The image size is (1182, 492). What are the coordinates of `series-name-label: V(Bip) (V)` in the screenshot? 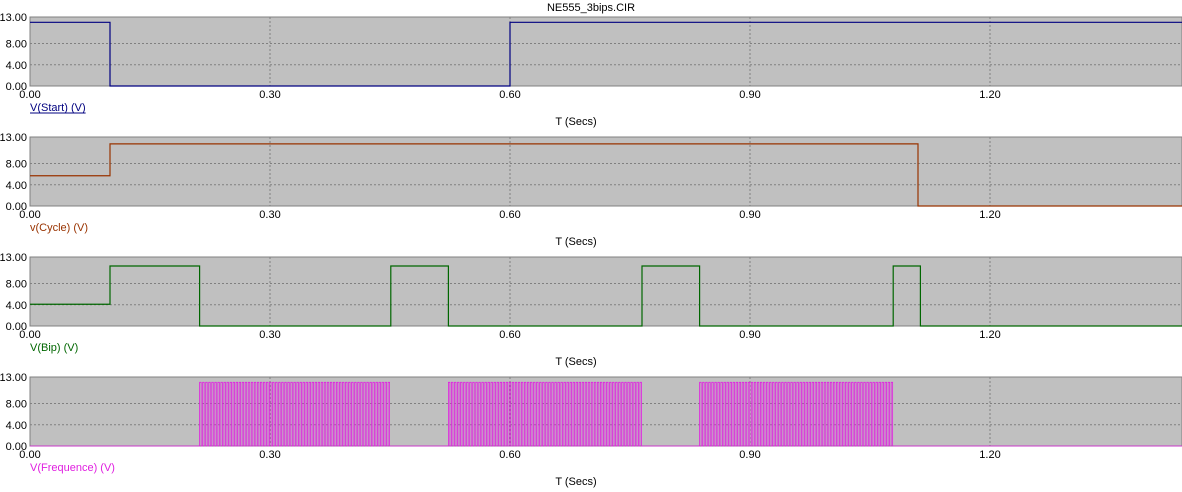 It's located at (54, 348).